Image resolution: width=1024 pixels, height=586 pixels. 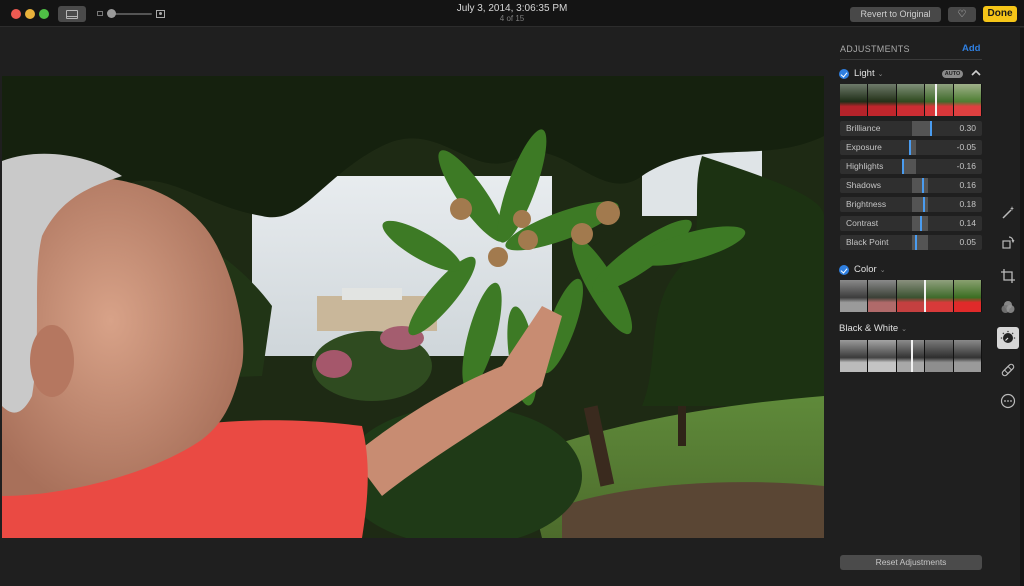 What do you see at coordinates (863, 185) in the screenshot?
I see `slider-label: Shadows` at bounding box center [863, 185].